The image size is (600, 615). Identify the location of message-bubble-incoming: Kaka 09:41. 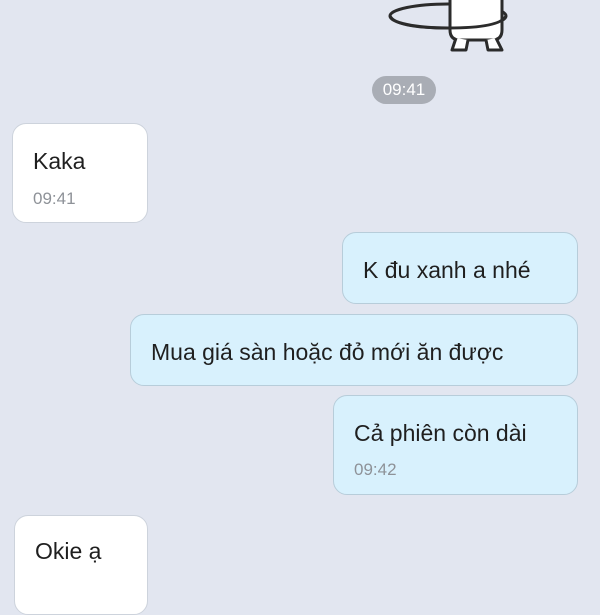
(80, 173).